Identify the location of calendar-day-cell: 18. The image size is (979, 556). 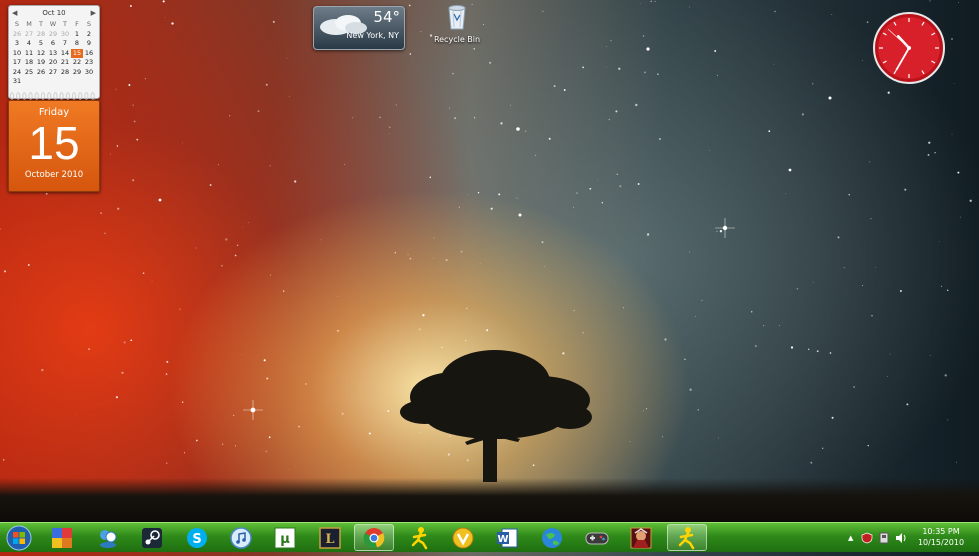
(29, 63).